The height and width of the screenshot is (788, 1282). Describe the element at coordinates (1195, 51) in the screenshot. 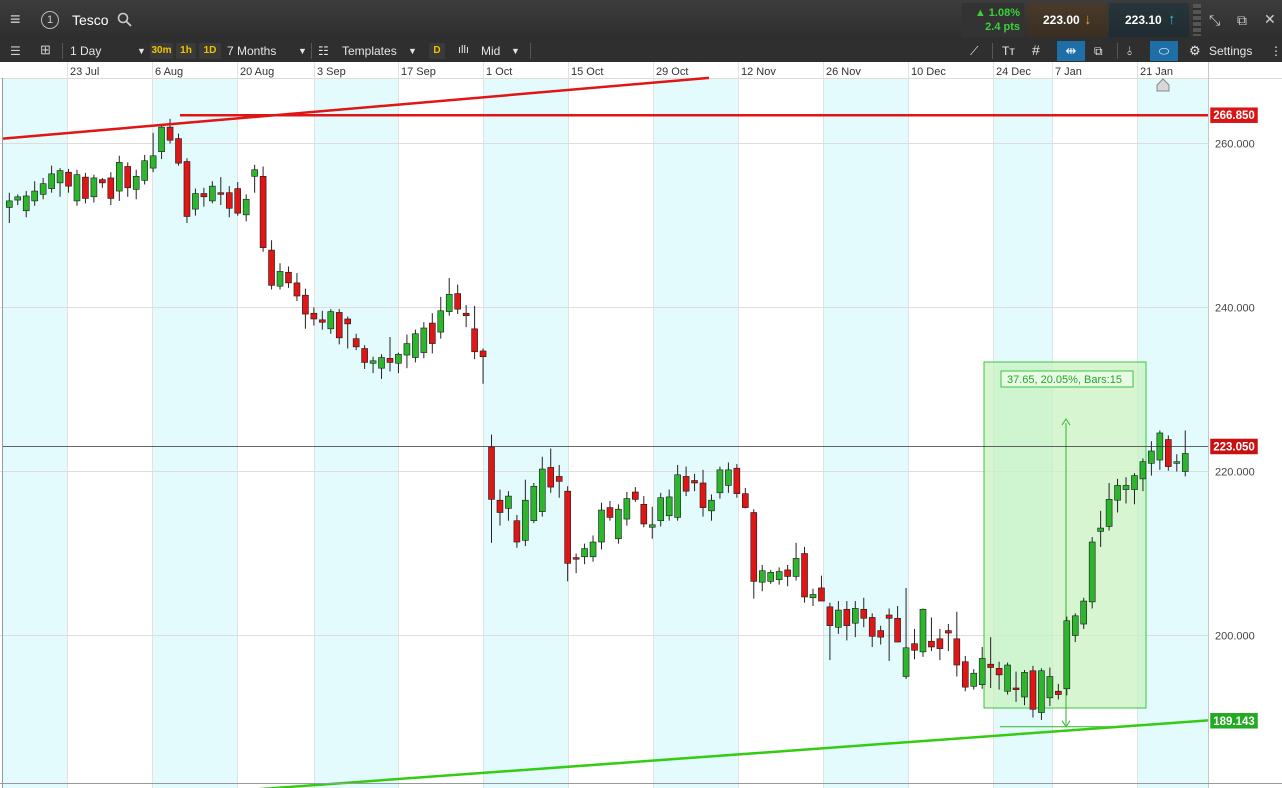

I see `gear-icon: ⚙` at that location.